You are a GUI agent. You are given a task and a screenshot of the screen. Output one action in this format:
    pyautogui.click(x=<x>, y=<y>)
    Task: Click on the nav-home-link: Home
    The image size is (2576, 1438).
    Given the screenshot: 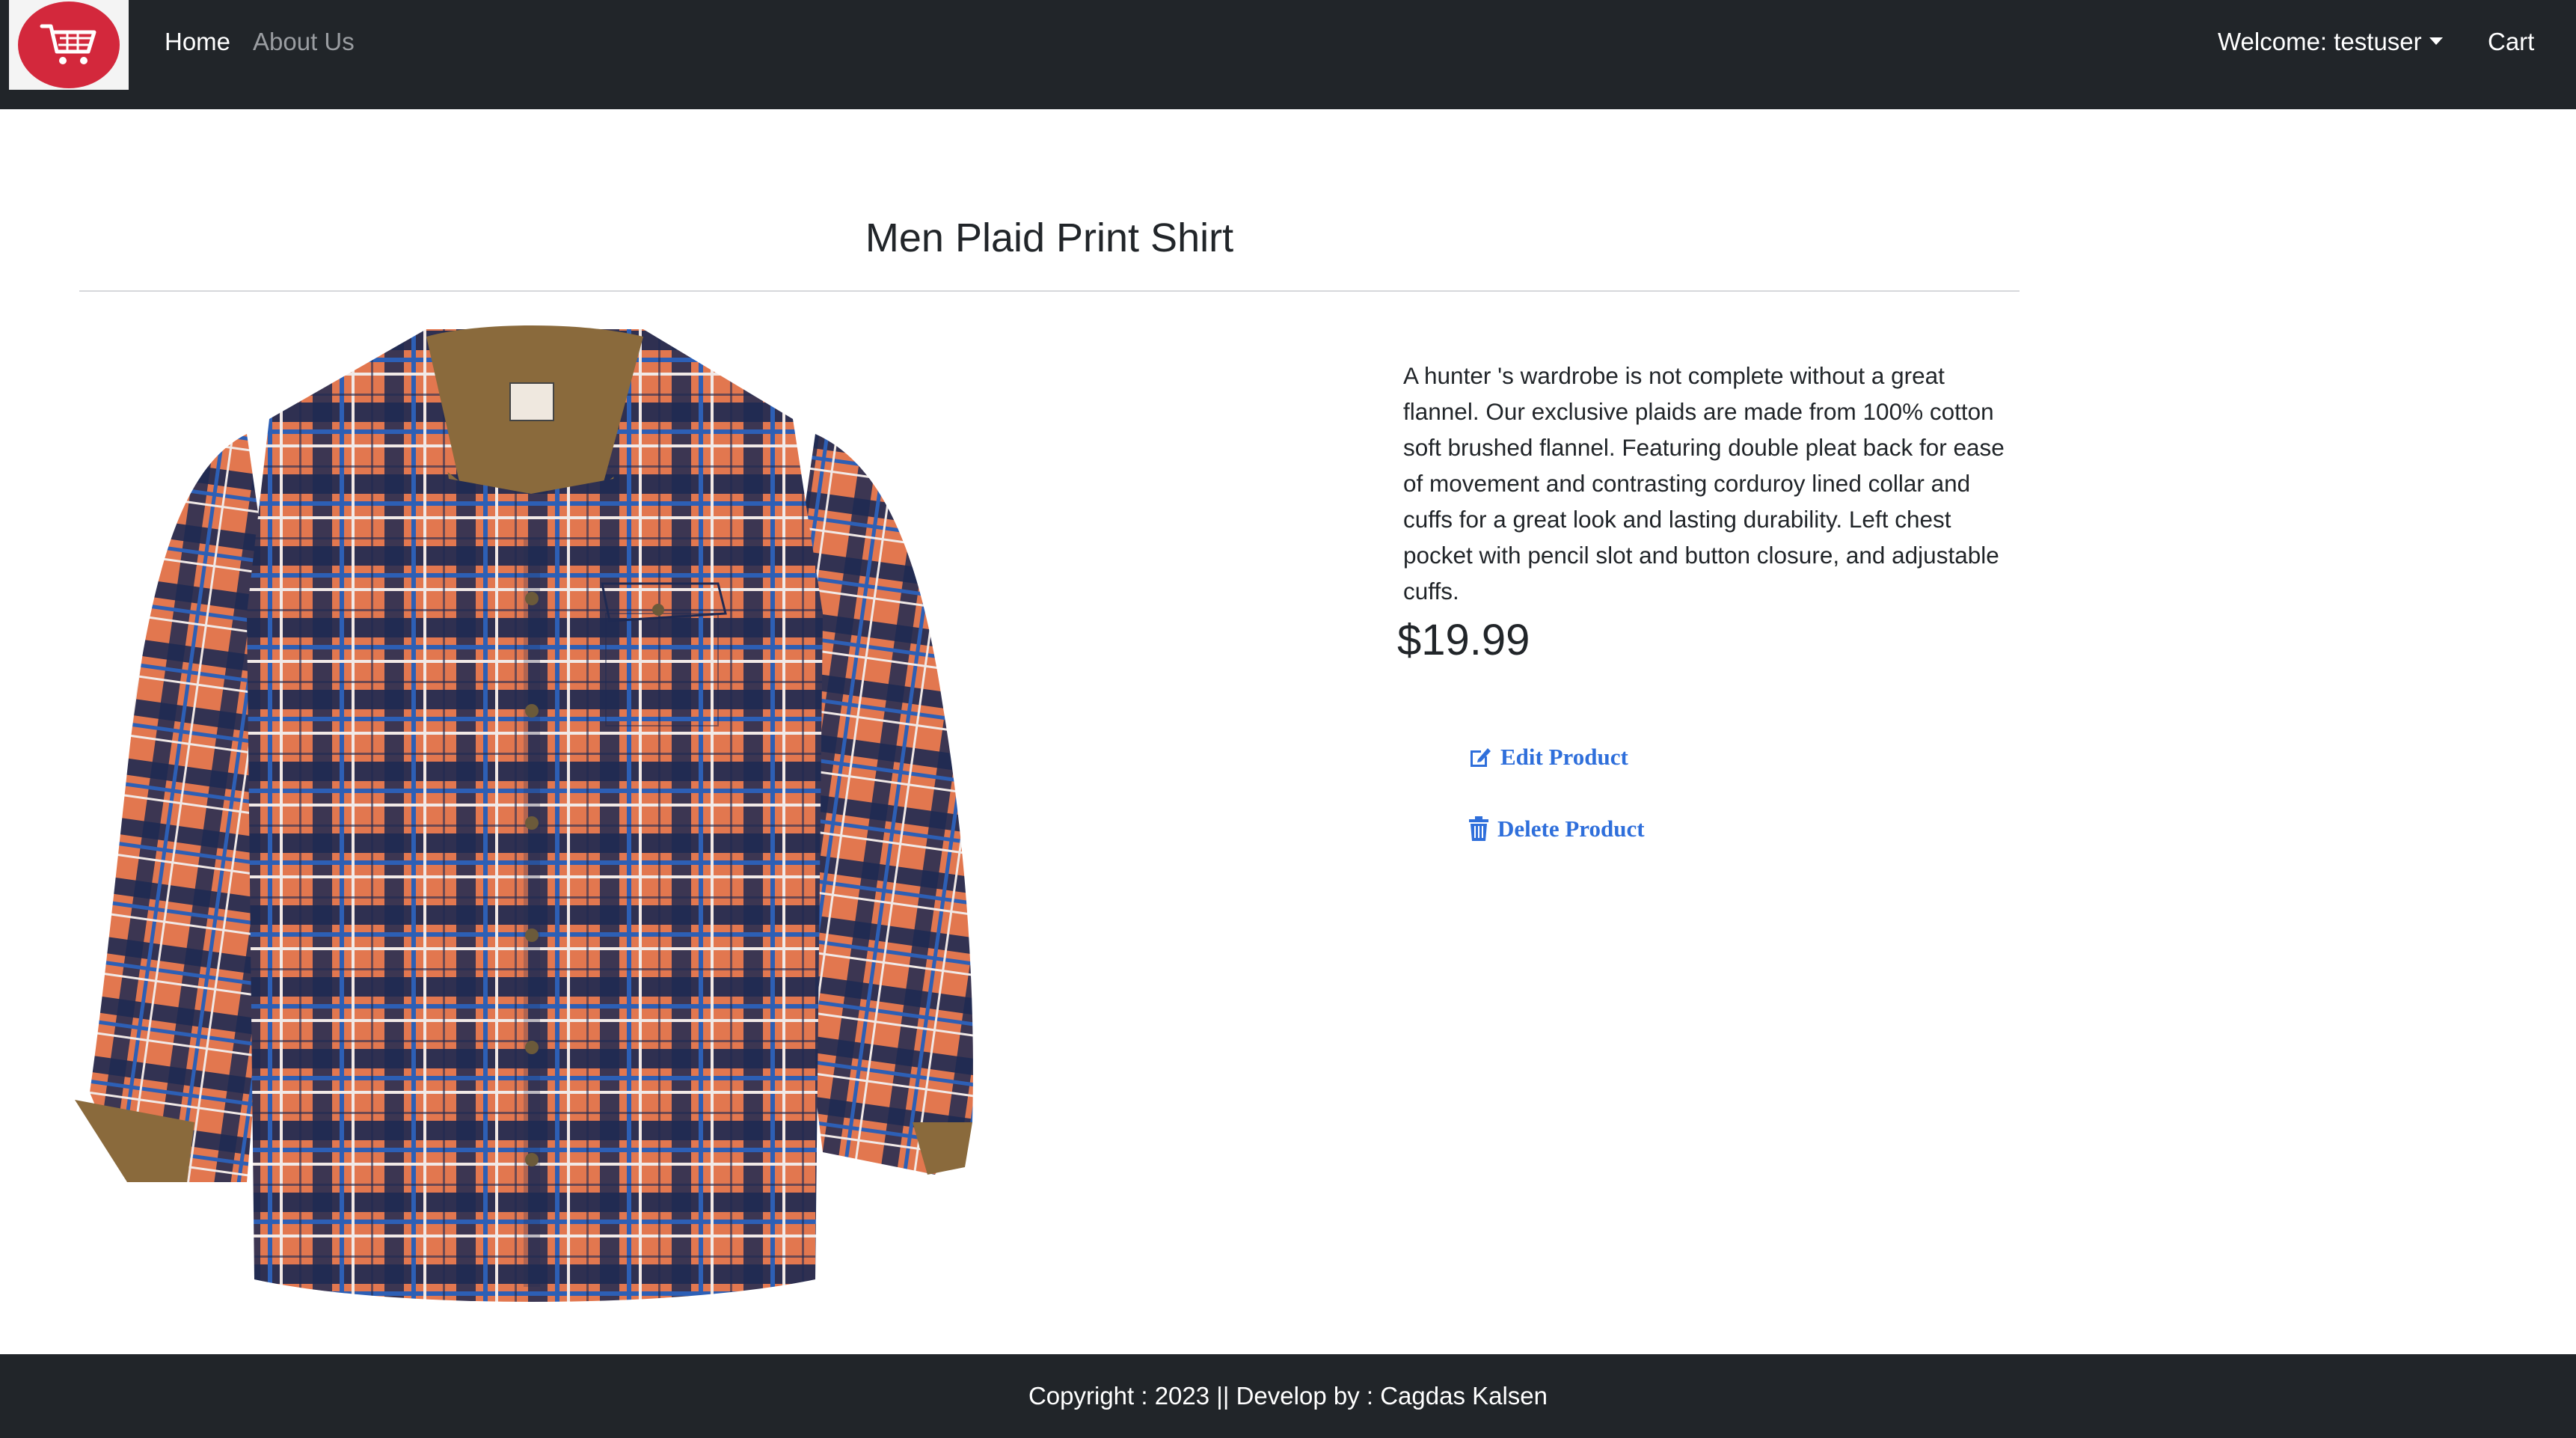 What is the action you would take?
    pyautogui.click(x=197, y=42)
    